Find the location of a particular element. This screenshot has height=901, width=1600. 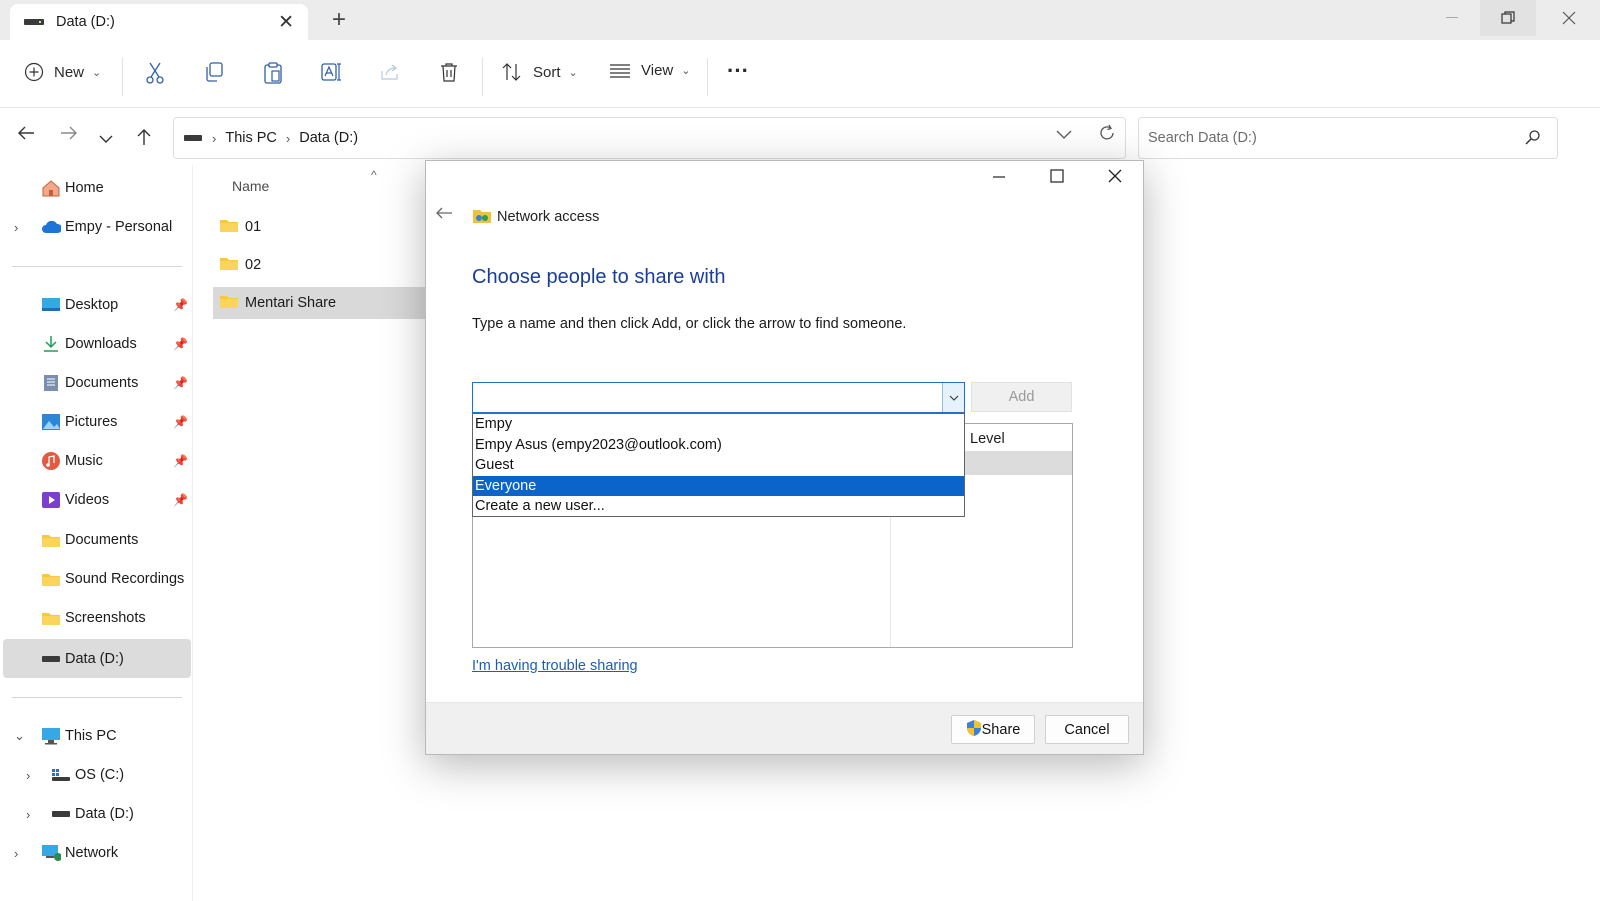

close-tab-icon: ✕ is located at coordinates (286, 22).